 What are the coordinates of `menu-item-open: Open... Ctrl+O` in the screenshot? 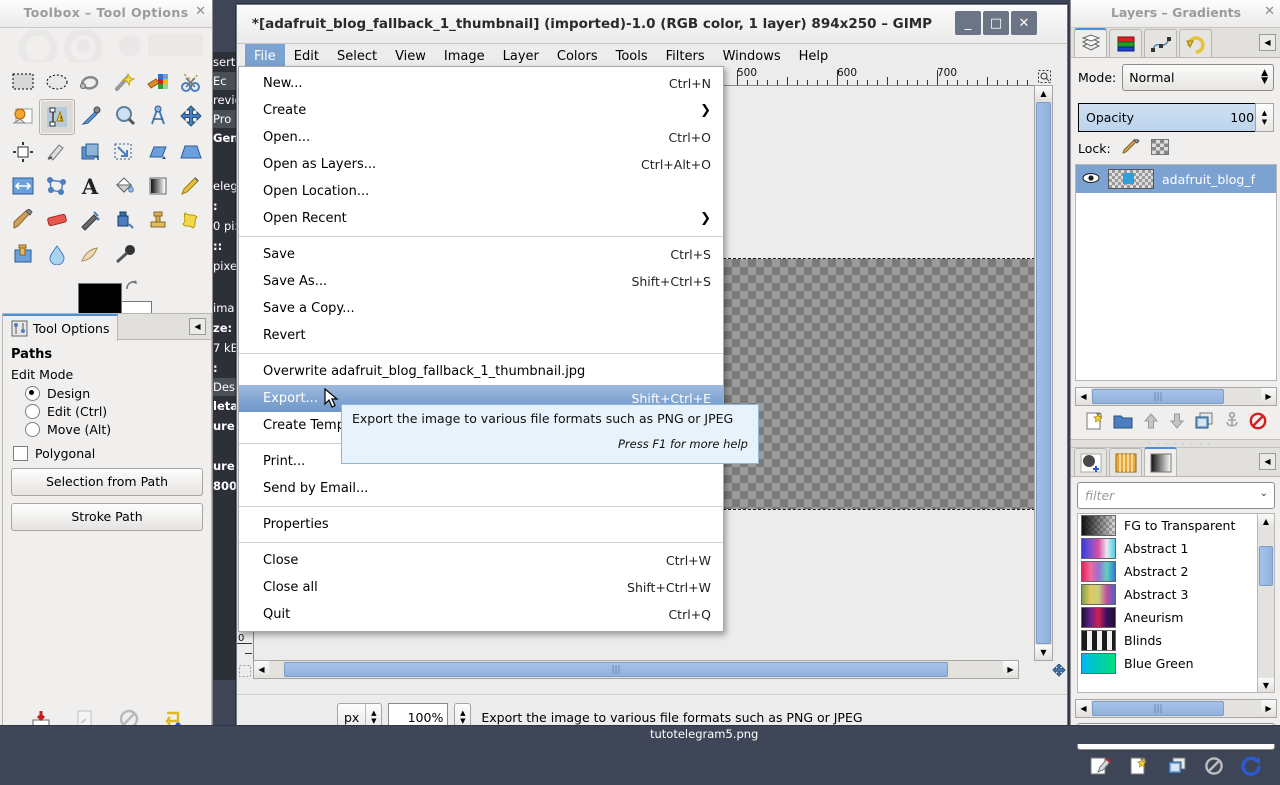 It's located at (481, 137).